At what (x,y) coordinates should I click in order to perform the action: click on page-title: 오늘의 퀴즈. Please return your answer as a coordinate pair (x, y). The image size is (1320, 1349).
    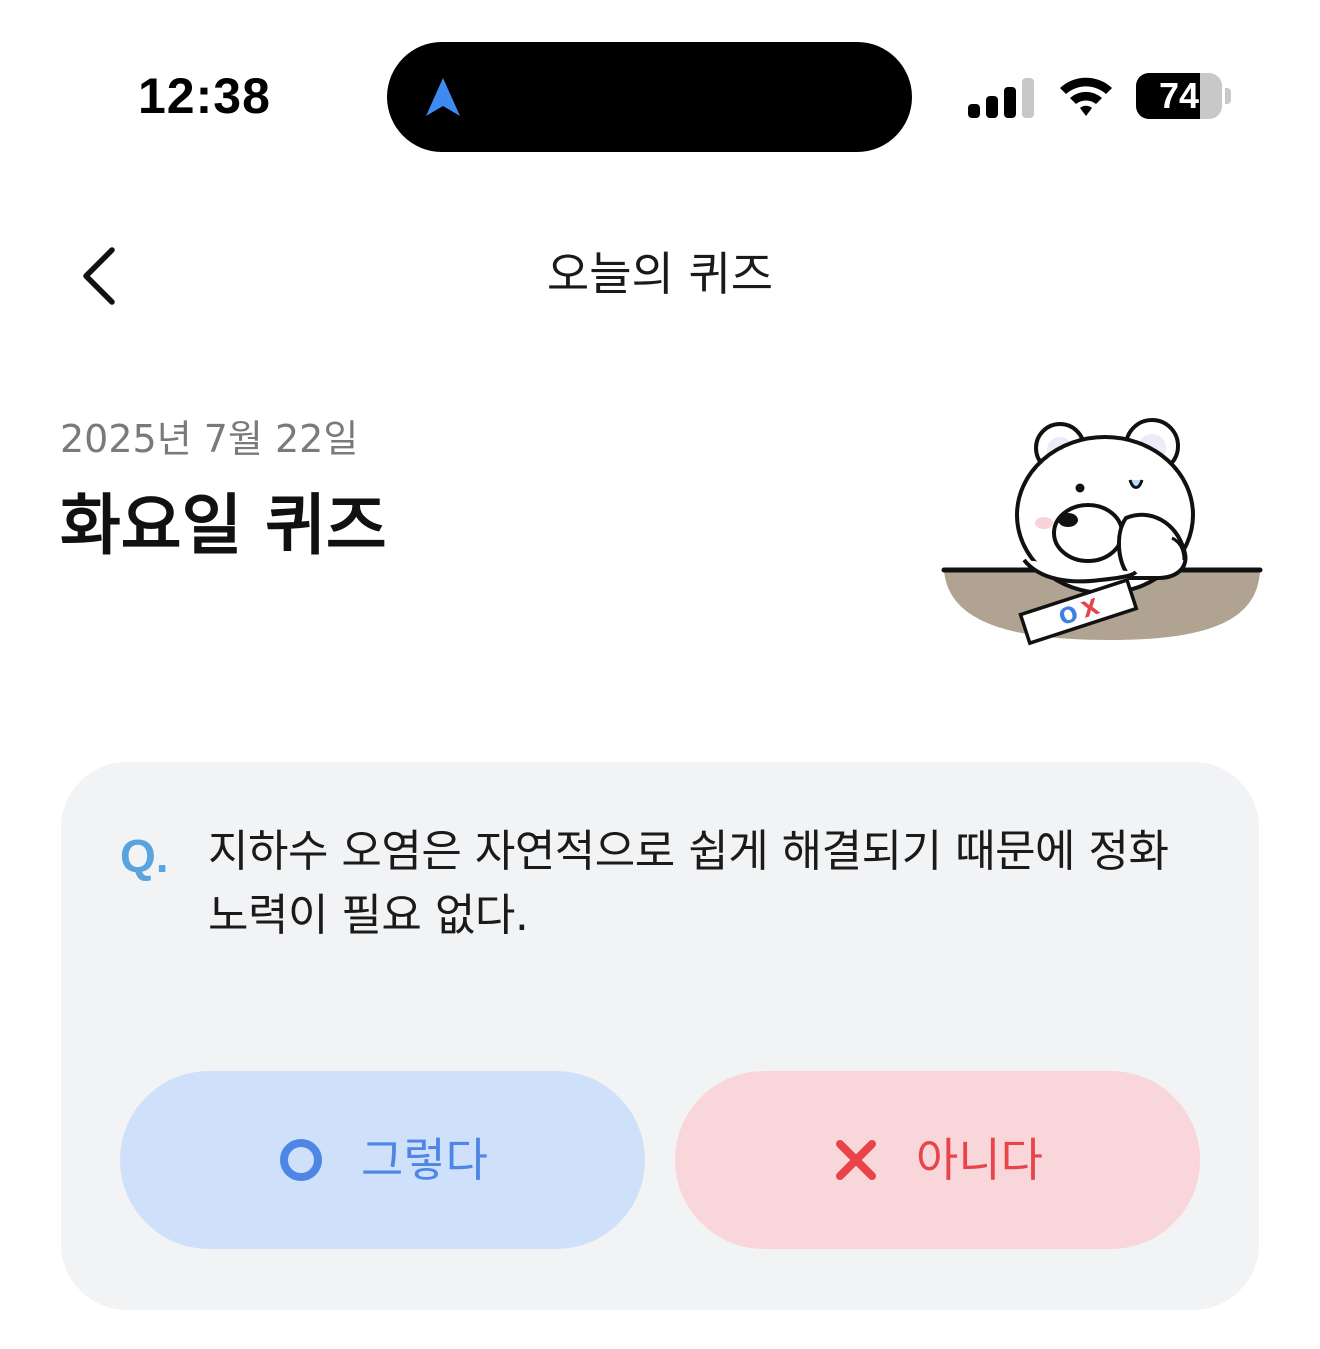
    Looking at the image, I should click on (660, 274).